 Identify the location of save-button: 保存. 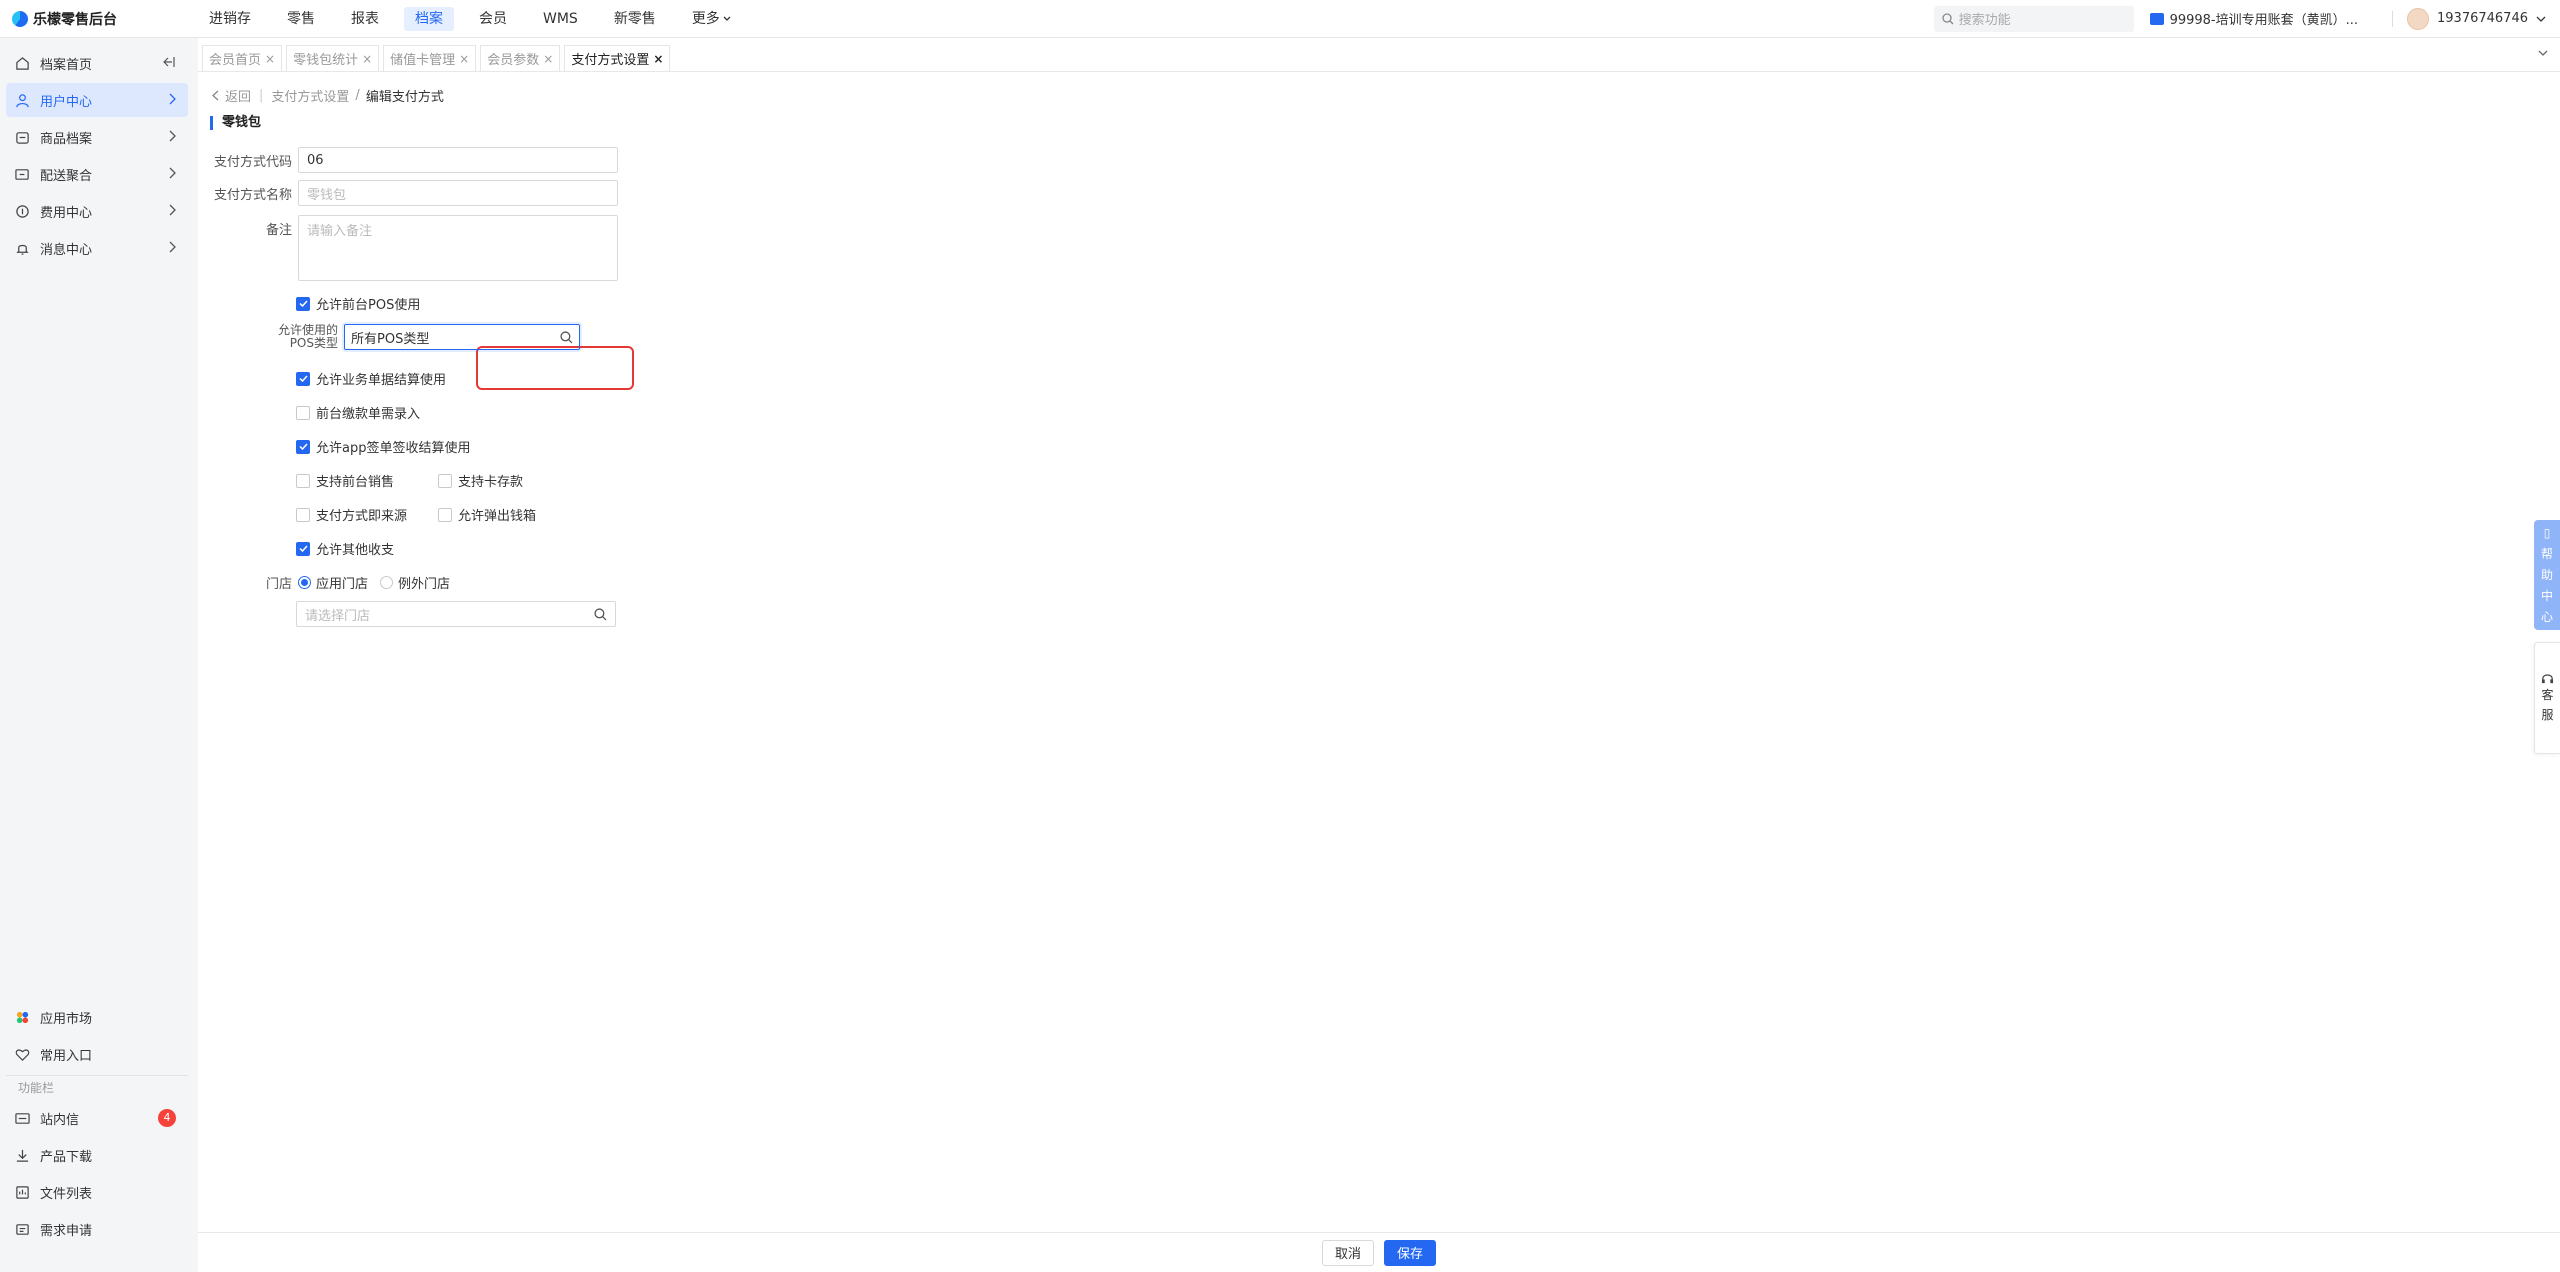
(1410, 1252).